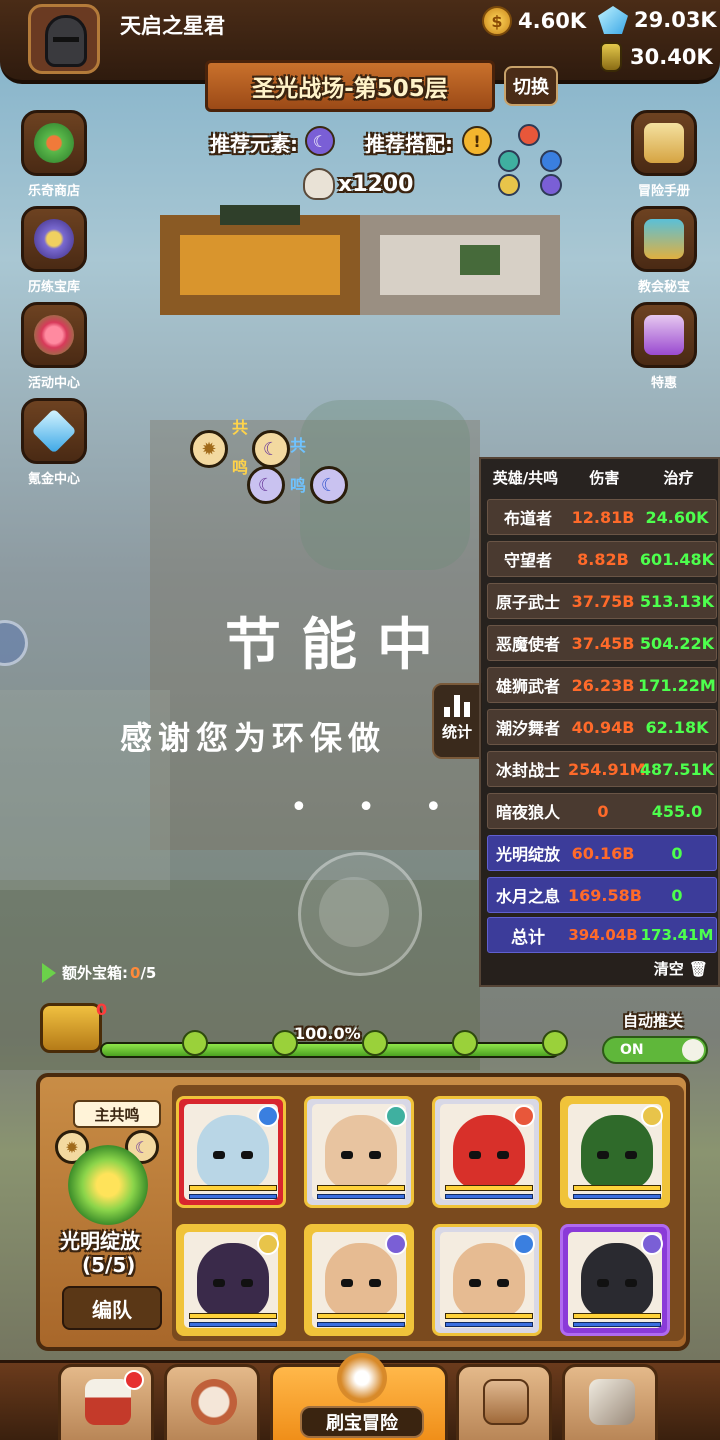  What do you see at coordinates (603, 643) in the screenshot?
I see `damage-value: 37.45B` at bounding box center [603, 643].